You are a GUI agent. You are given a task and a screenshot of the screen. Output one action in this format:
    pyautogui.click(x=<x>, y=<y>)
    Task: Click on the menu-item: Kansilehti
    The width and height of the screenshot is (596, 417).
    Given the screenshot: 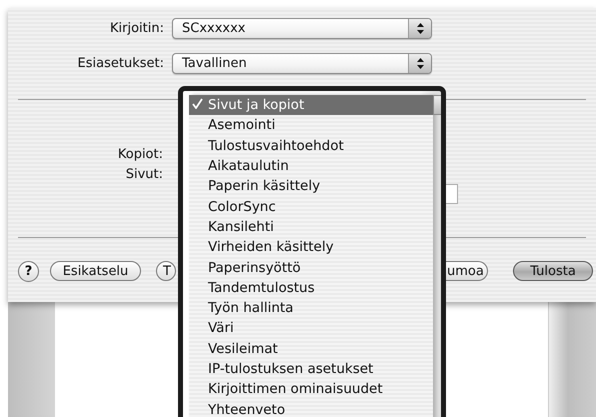 What is the action you would take?
    pyautogui.click(x=311, y=227)
    